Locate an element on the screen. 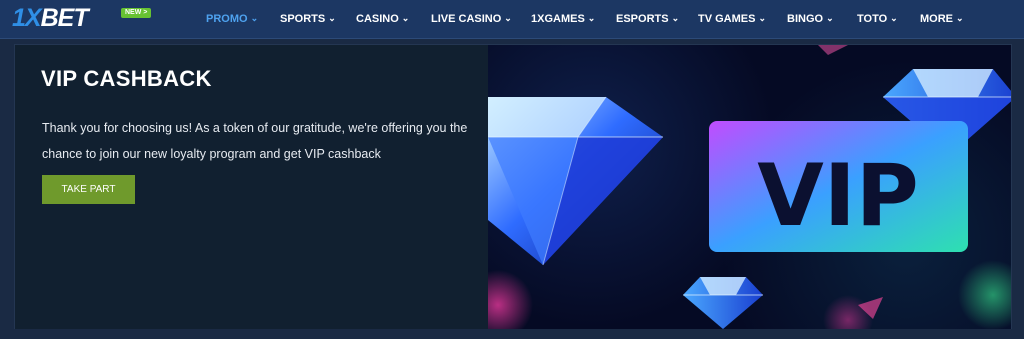 The width and height of the screenshot is (1024, 339). nav-item-more: MORE ⌄ is located at coordinates (942, 19).